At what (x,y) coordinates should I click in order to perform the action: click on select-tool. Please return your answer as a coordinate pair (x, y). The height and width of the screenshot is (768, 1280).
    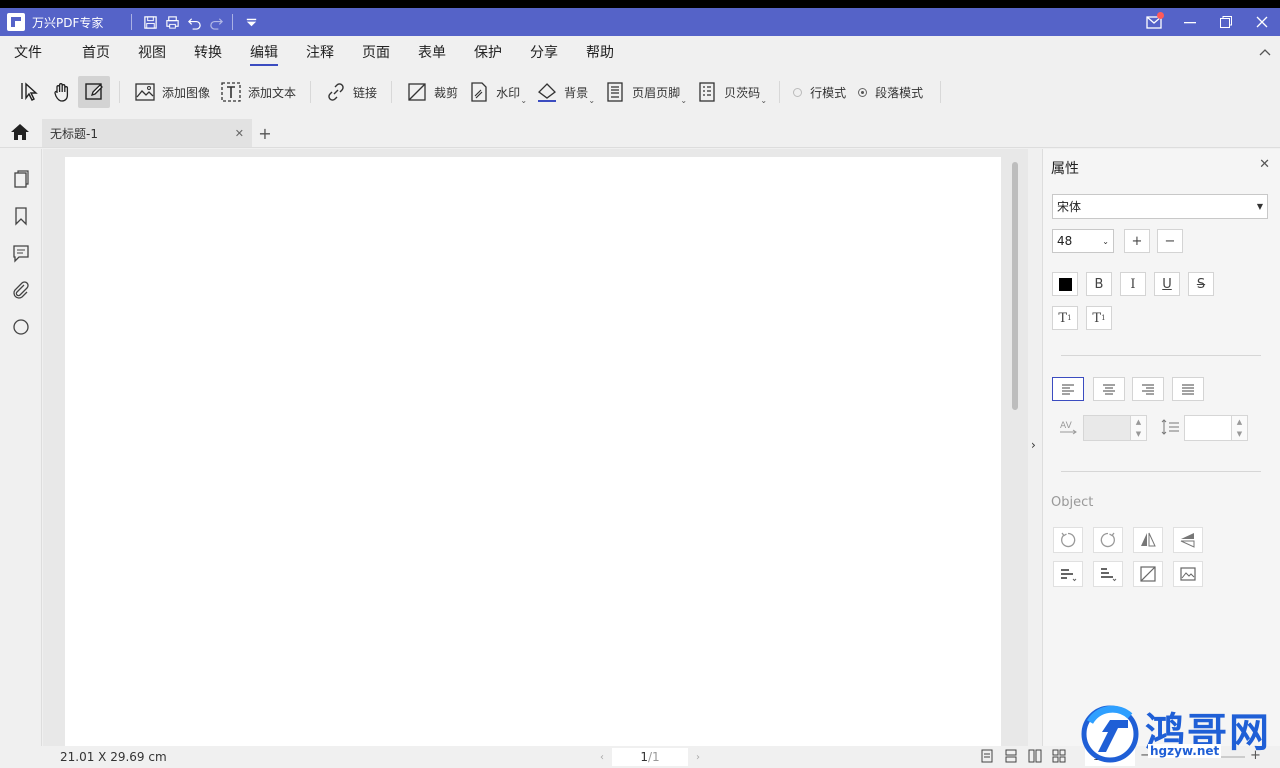
    Looking at the image, I should click on (30, 92).